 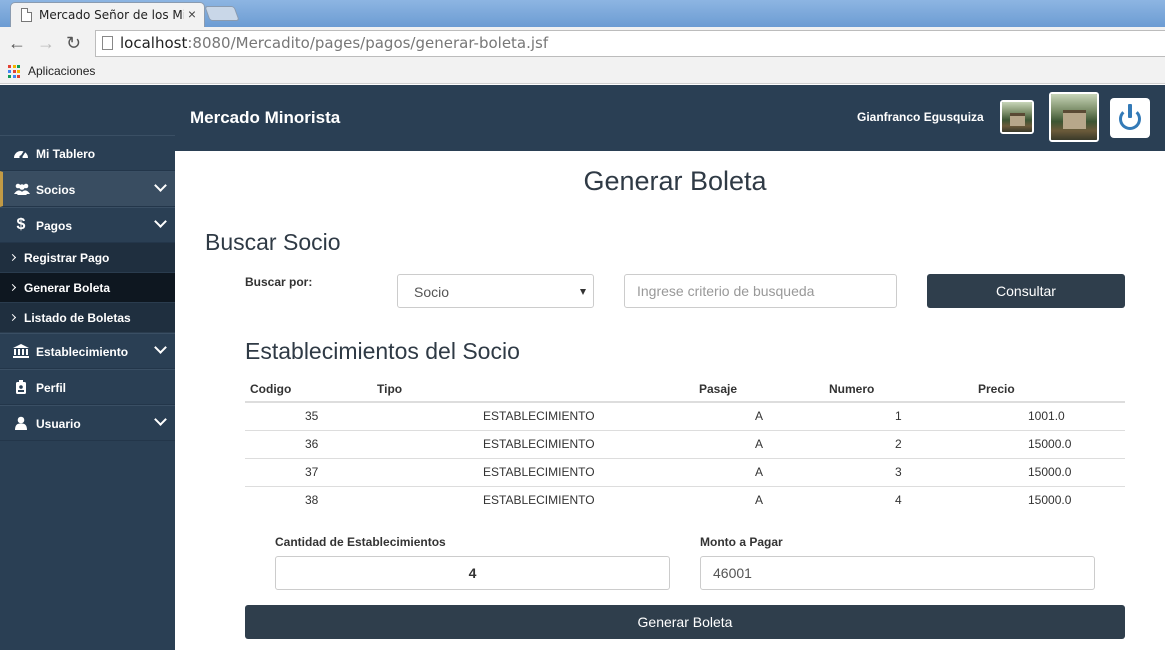 What do you see at coordinates (382, 351) in the screenshot?
I see `section-title-establecimientos: Establecimientos del Socio` at bounding box center [382, 351].